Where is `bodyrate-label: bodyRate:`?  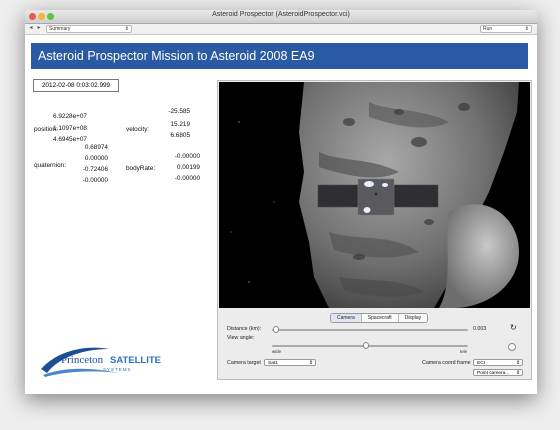 bodyrate-label: bodyRate: is located at coordinates (141, 168).